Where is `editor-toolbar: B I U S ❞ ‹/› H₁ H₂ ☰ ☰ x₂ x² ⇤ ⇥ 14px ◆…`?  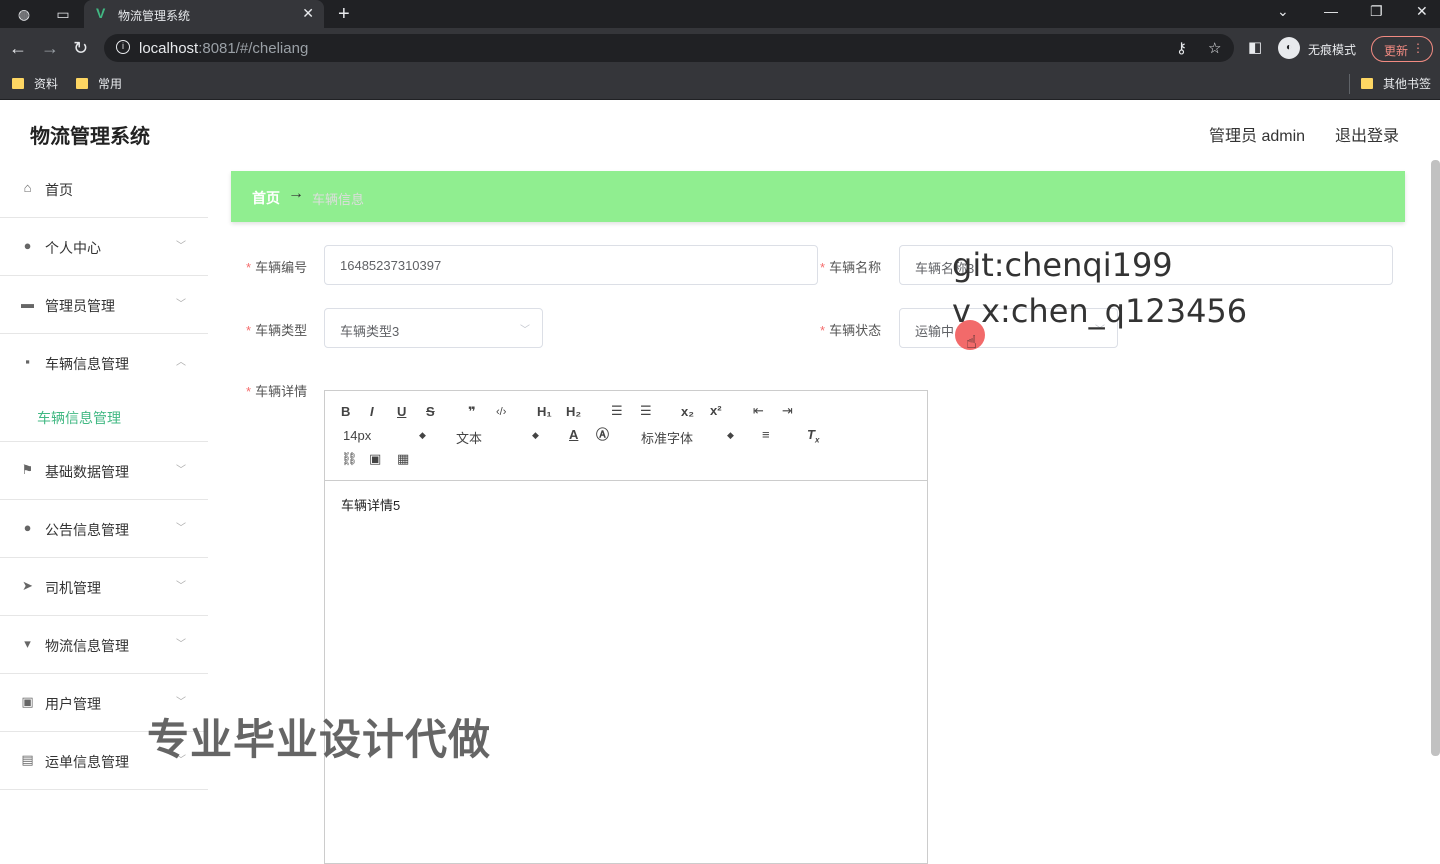
editor-toolbar: B I U S ❞ ‹/› H₁ H₂ ☰ ☰ x₂ x² ⇤ ⇥ 14px ◆… is located at coordinates (626, 436).